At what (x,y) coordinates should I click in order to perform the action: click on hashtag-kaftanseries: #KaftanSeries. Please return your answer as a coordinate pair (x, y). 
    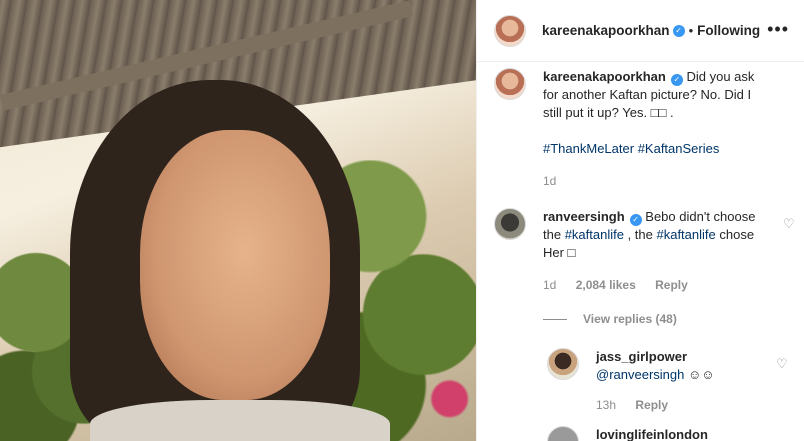
    Looking at the image, I should click on (679, 148).